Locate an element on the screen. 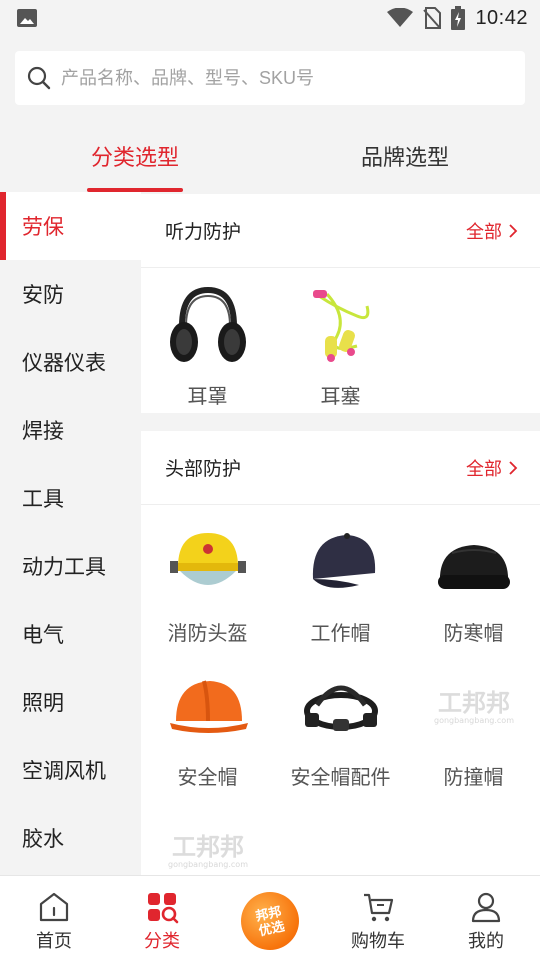 The height and width of the screenshot is (960, 540). bottom-navigation: 首页 分类 邦邦 优选 购物车 我的 is located at coordinates (270, 917).